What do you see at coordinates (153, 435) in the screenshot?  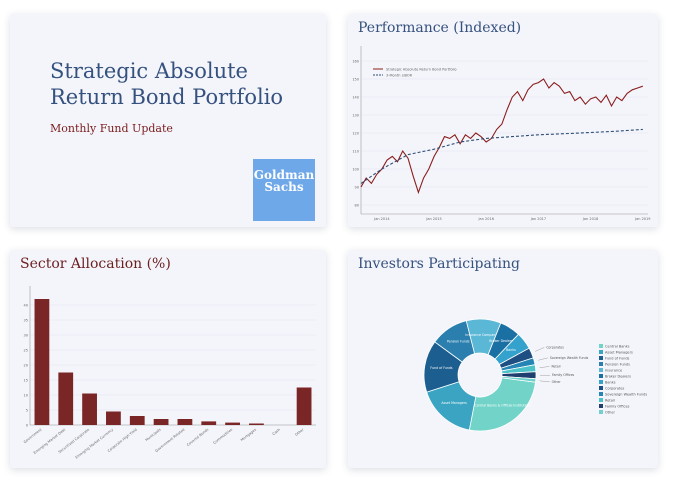 I see `x-tick-label: Municipals` at bounding box center [153, 435].